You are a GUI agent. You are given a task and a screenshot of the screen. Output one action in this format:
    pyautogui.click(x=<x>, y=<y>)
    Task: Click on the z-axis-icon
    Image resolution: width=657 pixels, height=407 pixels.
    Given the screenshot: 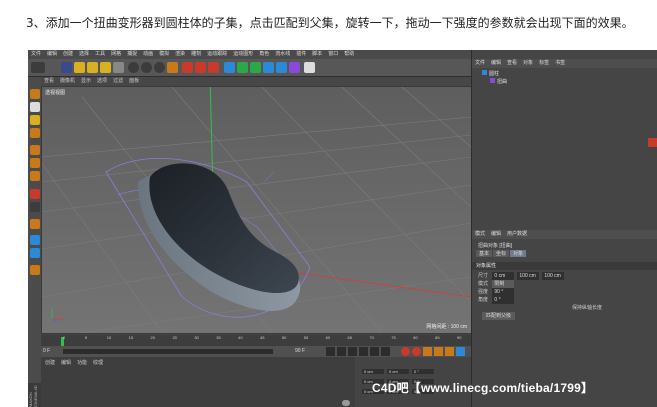 What is the action you would take?
    pyautogui.click(x=159, y=67)
    